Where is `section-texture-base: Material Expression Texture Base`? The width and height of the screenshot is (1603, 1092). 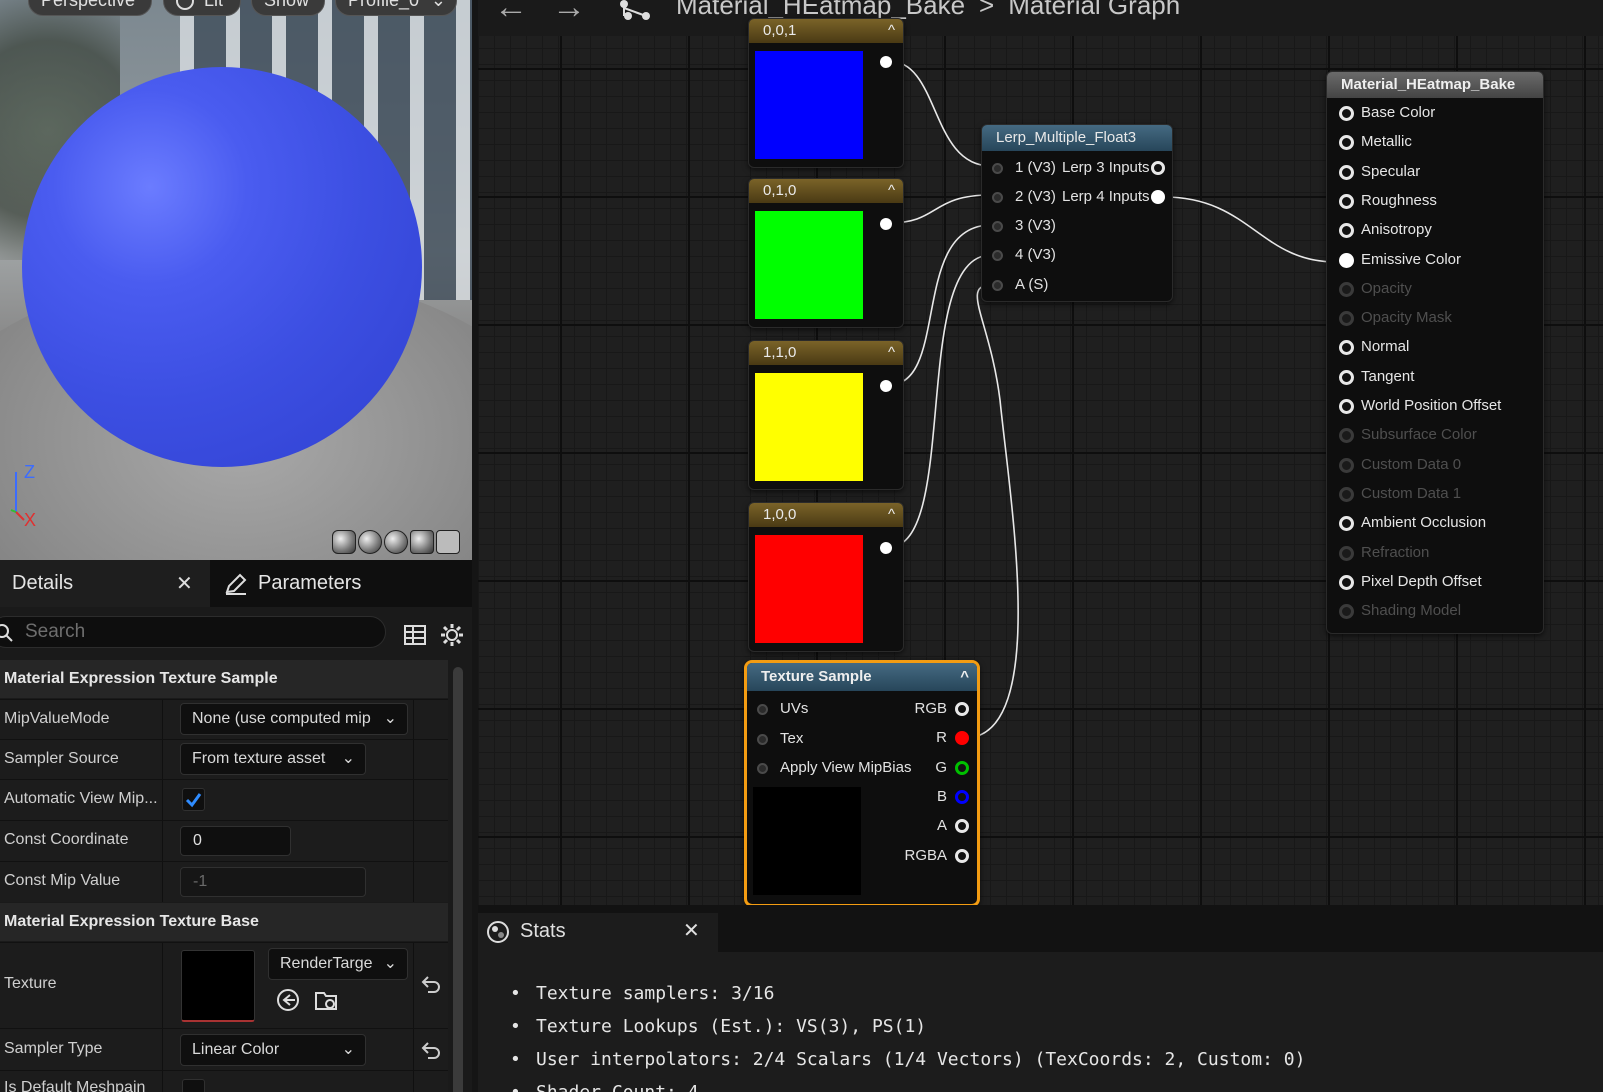 section-texture-base: Material Expression Texture Base is located at coordinates (224, 922).